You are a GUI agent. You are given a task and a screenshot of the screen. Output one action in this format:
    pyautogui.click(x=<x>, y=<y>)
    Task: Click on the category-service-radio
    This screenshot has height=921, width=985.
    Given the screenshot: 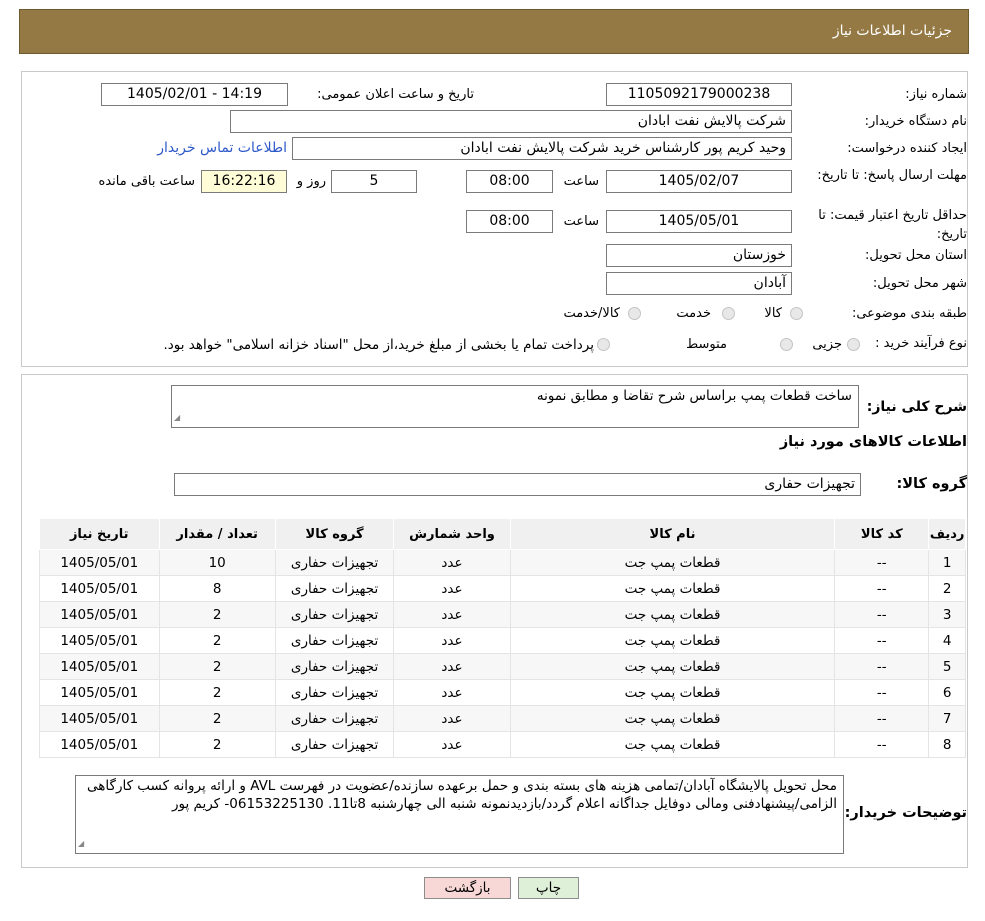 What is the action you would take?
    pyautogui.click(x=728, y=313)
    